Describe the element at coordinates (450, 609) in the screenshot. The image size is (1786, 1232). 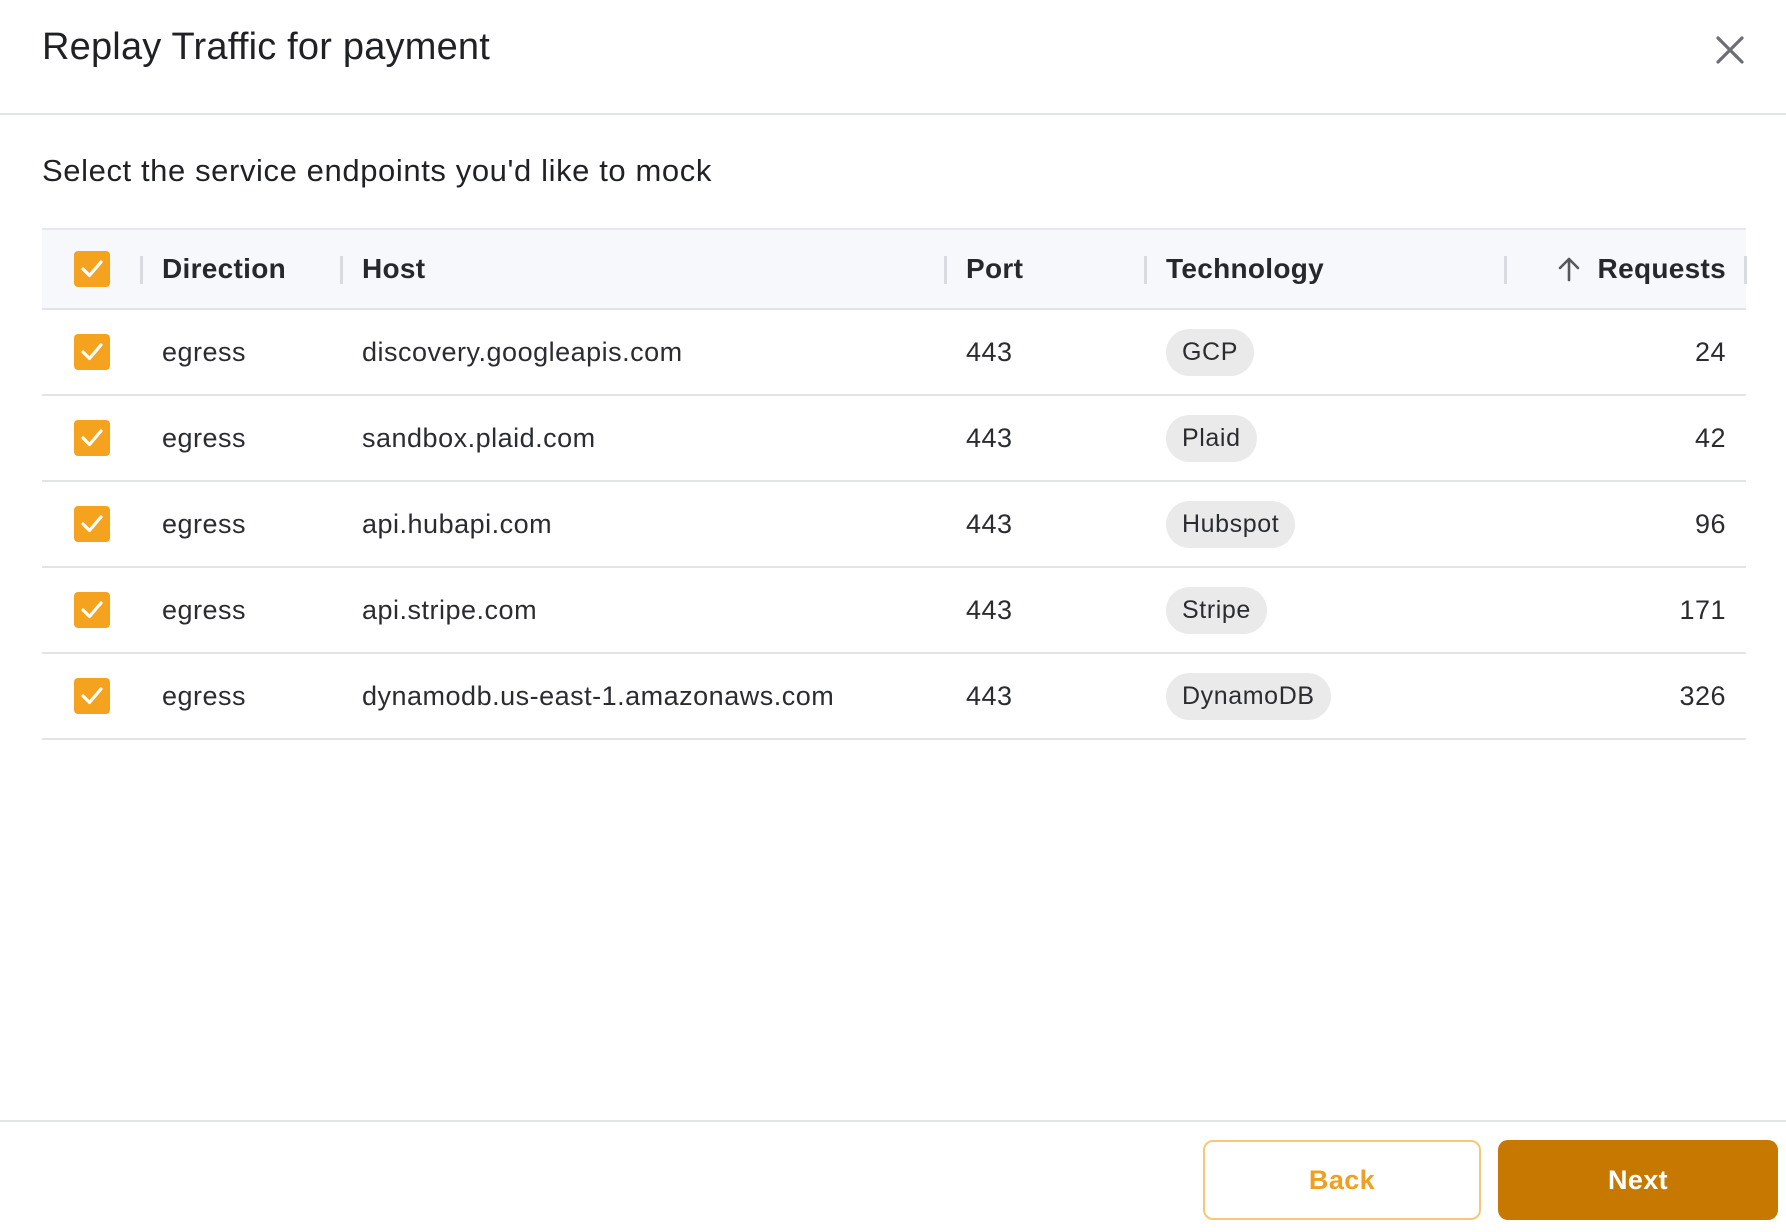
I see `host-cell: api.stripe.com` at that location.